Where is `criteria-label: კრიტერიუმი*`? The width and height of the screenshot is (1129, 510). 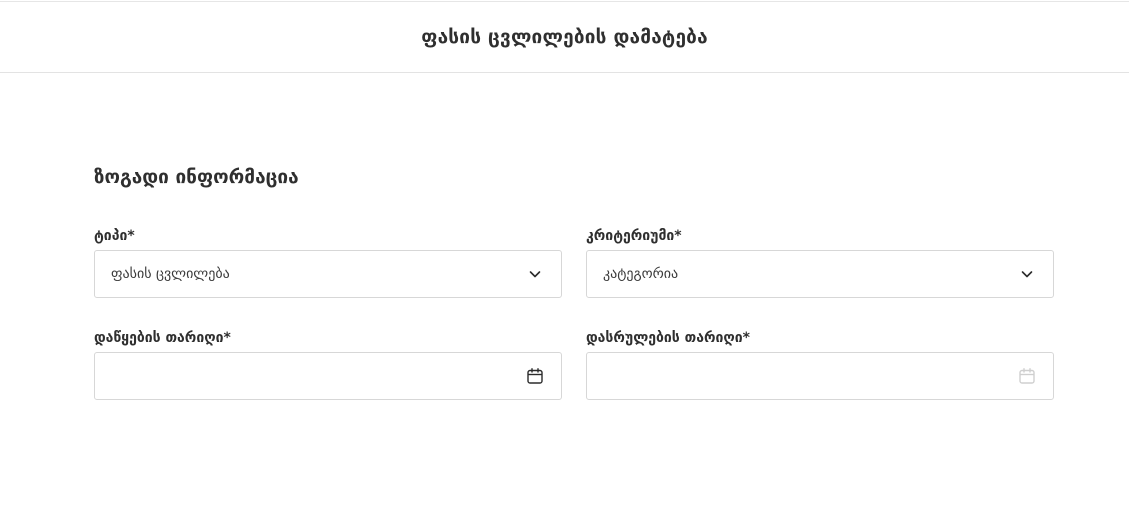 criteria-label: კრიტერიუმი* is located at coordinates (634, 236).